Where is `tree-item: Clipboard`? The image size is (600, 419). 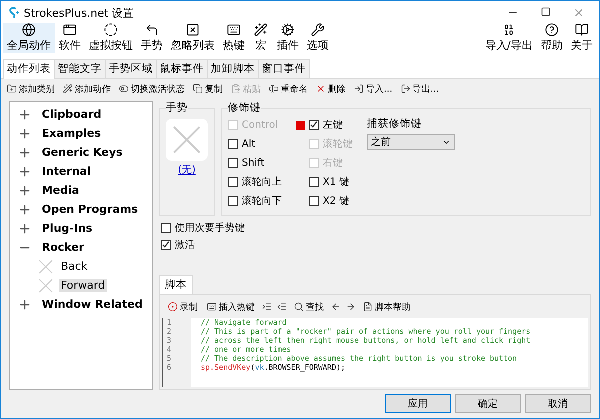
tree-item: Clipboard is located at coordinates (81, 114).